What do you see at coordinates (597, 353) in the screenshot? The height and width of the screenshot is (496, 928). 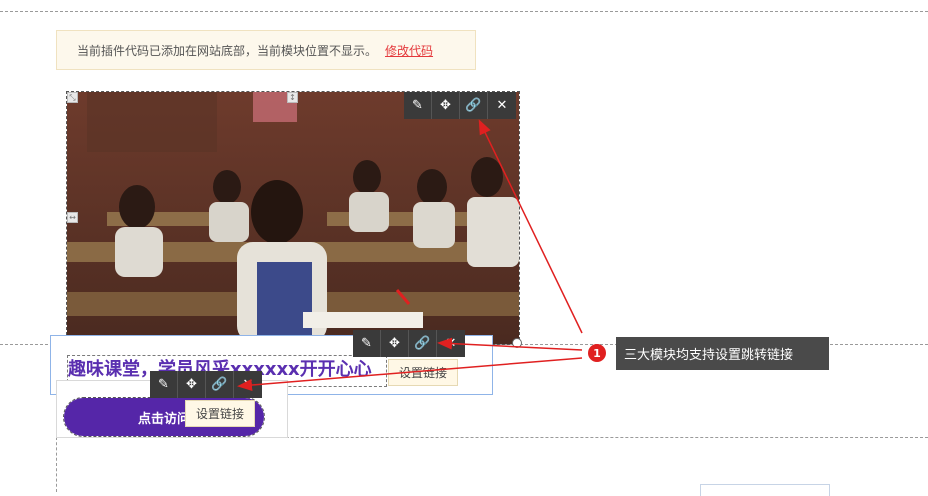 I see `annotation-badge: 1` at bounding box center [597, 353].